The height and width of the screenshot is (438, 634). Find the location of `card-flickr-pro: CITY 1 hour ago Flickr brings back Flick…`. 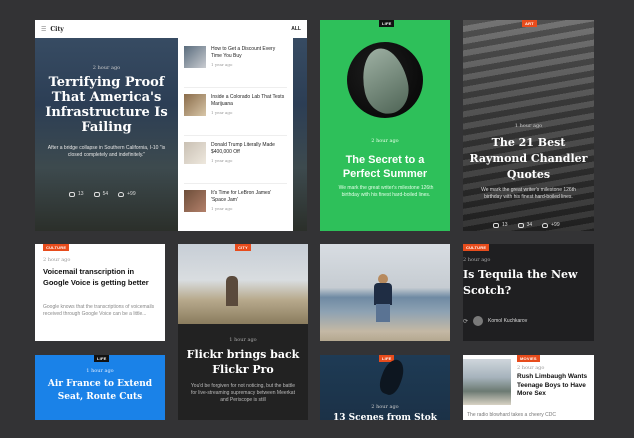

card-flickr-pro: CITY 1 hour ago Flickr brings back Flick… is located at coordinates (243, 332).